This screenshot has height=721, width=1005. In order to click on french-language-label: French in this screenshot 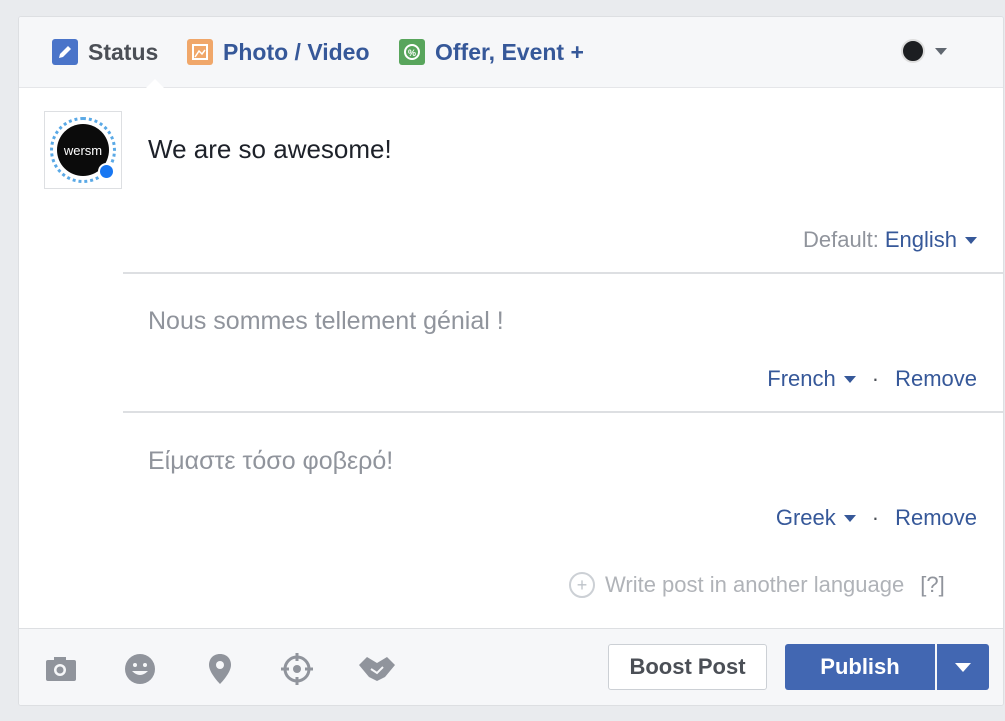, I will do `click(801, 378)`.